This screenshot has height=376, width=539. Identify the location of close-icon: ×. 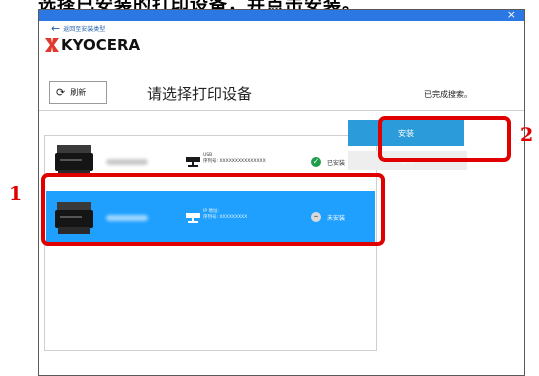
(511, 15).